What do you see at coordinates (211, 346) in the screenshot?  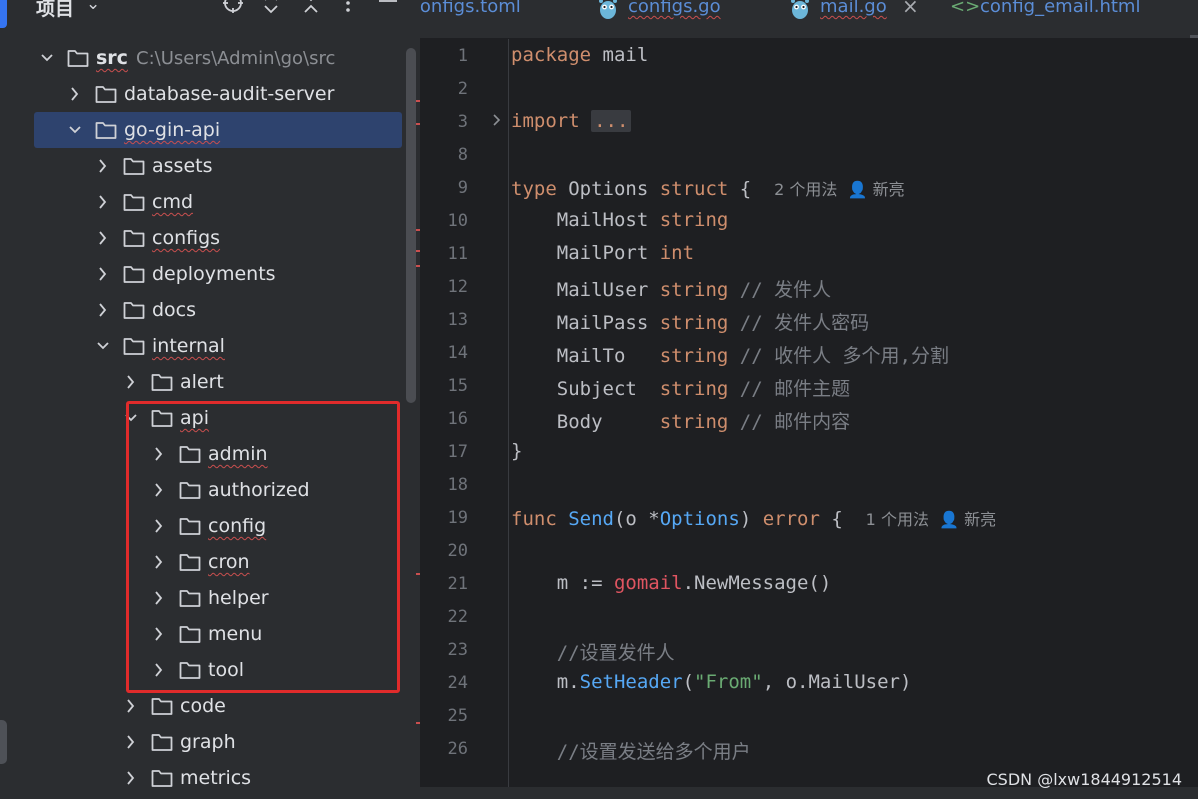 I see `tree-item: internal` at bounding box center [211, 346].